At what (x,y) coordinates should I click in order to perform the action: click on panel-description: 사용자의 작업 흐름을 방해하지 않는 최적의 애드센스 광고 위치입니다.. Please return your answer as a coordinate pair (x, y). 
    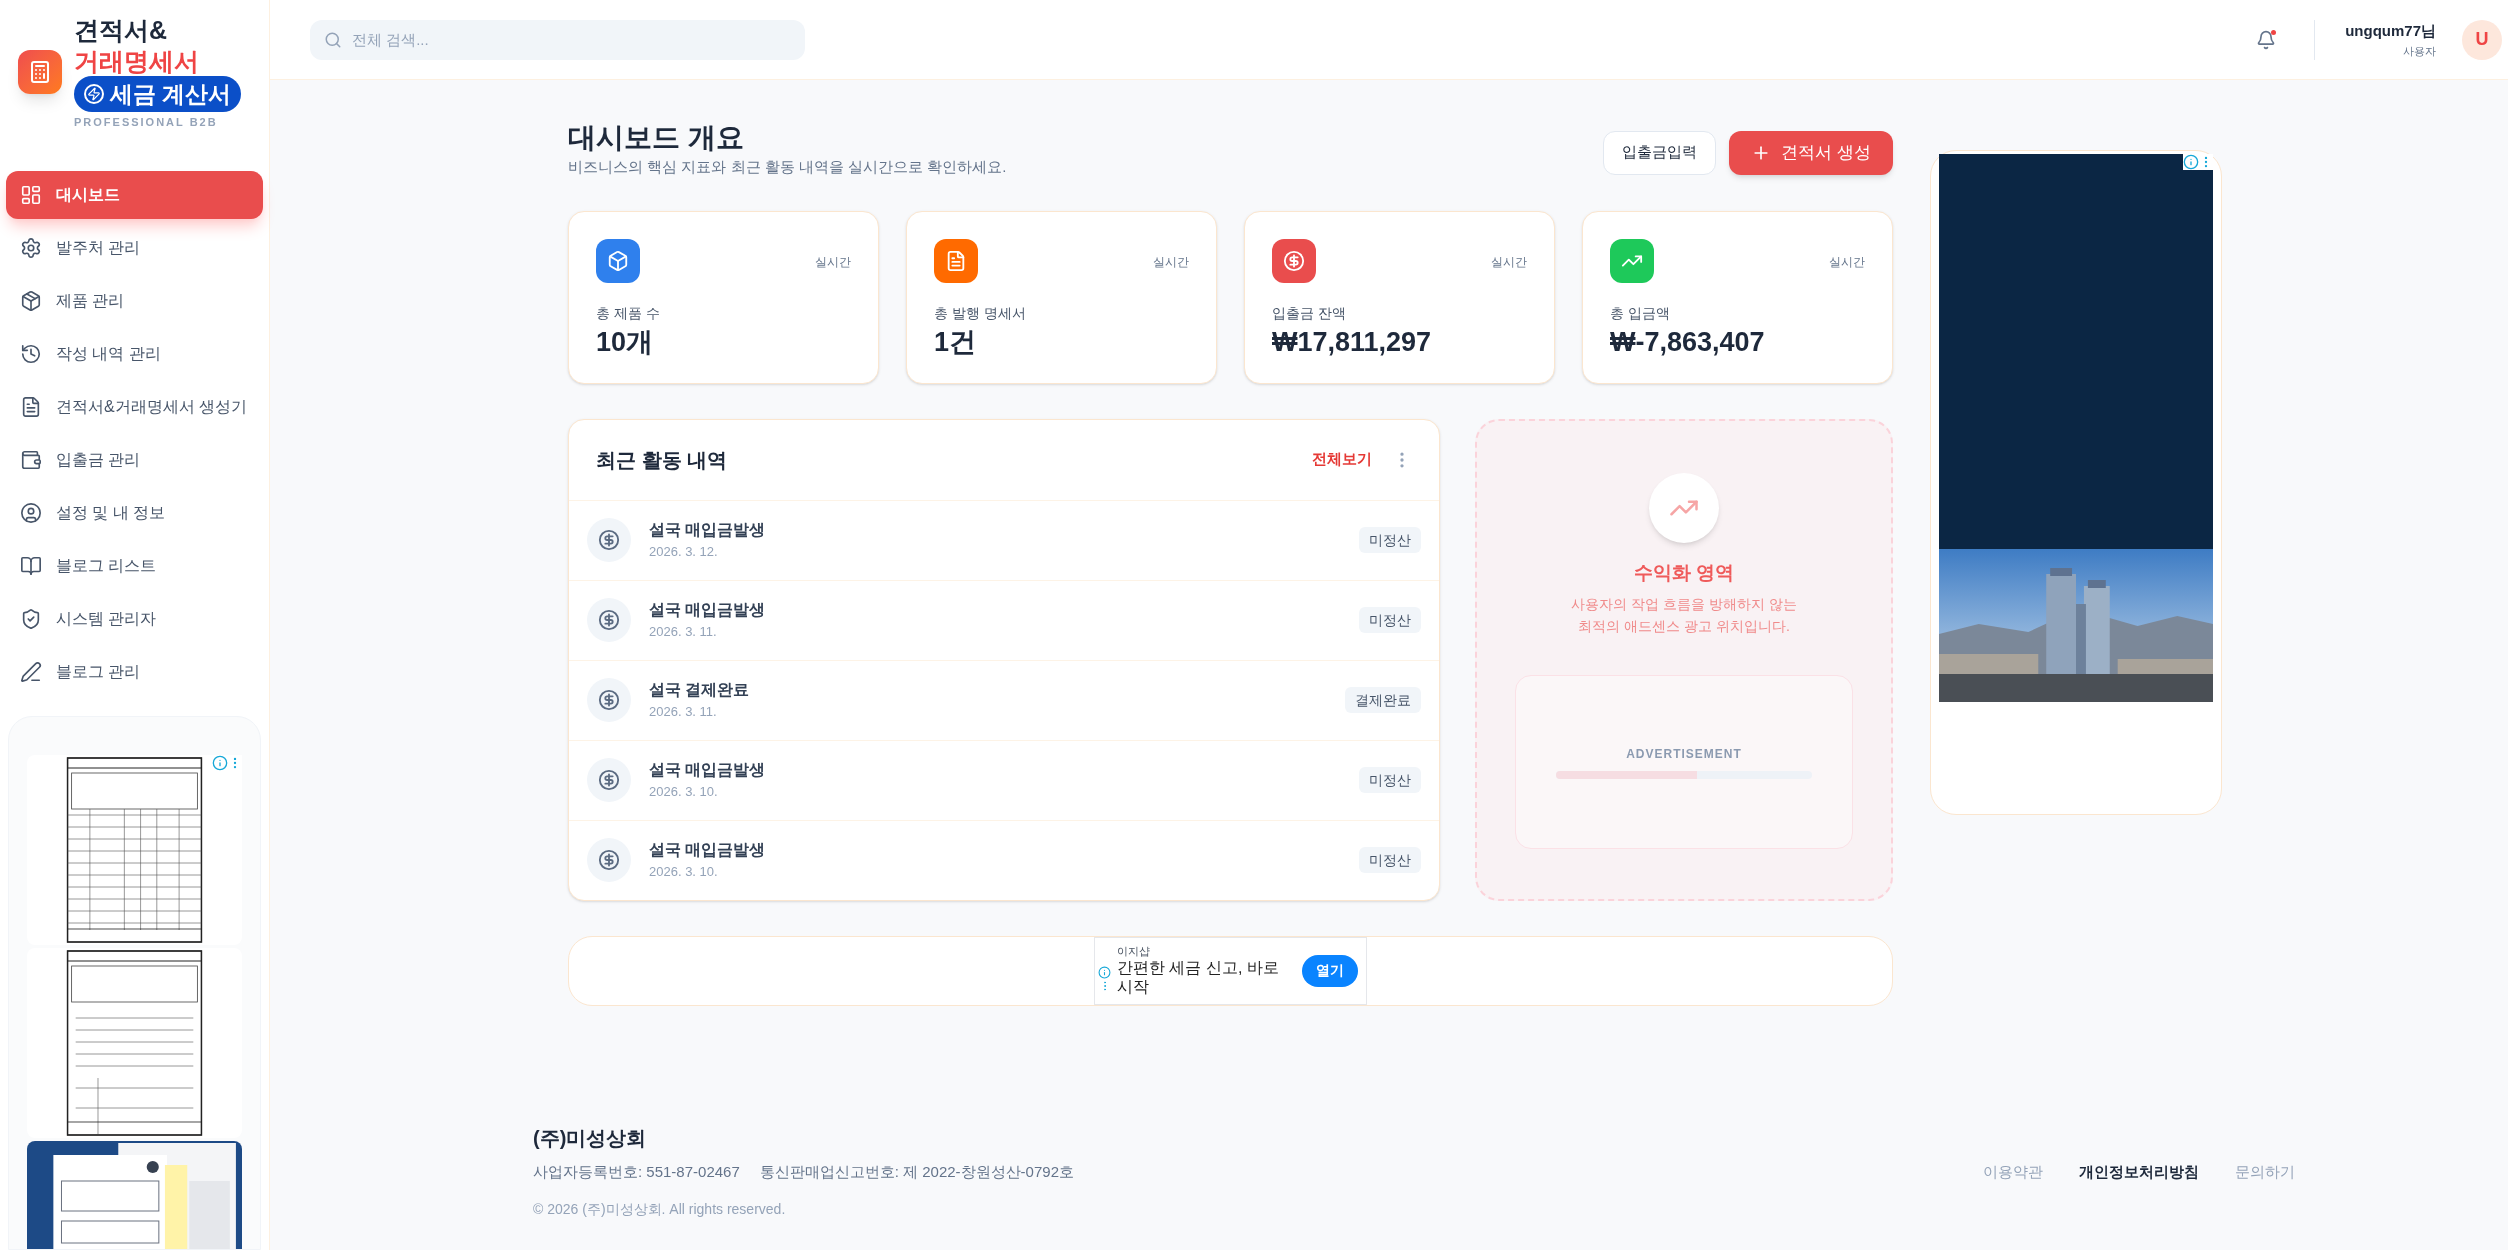
    Looking at the image, I should click on (1684, 615).